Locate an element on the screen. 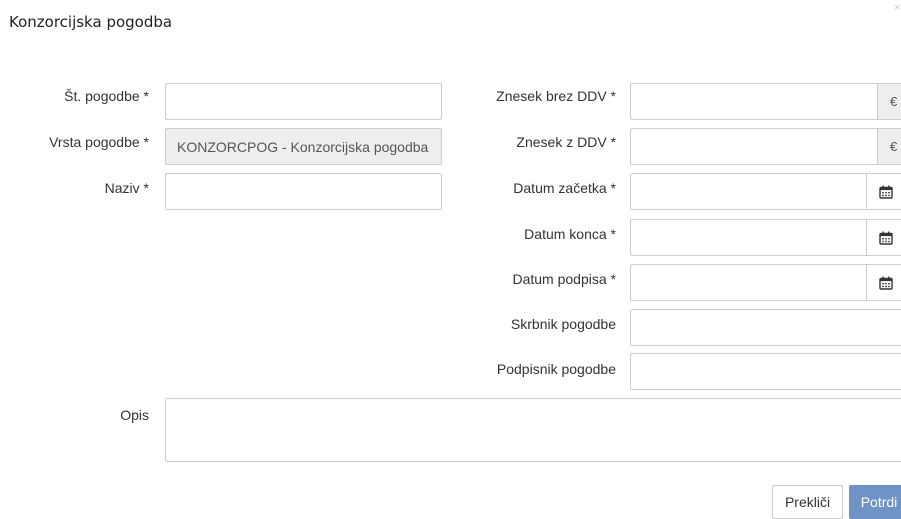 This screenshot has width=901, height=519. name-input is located at coordinates (303, 191).